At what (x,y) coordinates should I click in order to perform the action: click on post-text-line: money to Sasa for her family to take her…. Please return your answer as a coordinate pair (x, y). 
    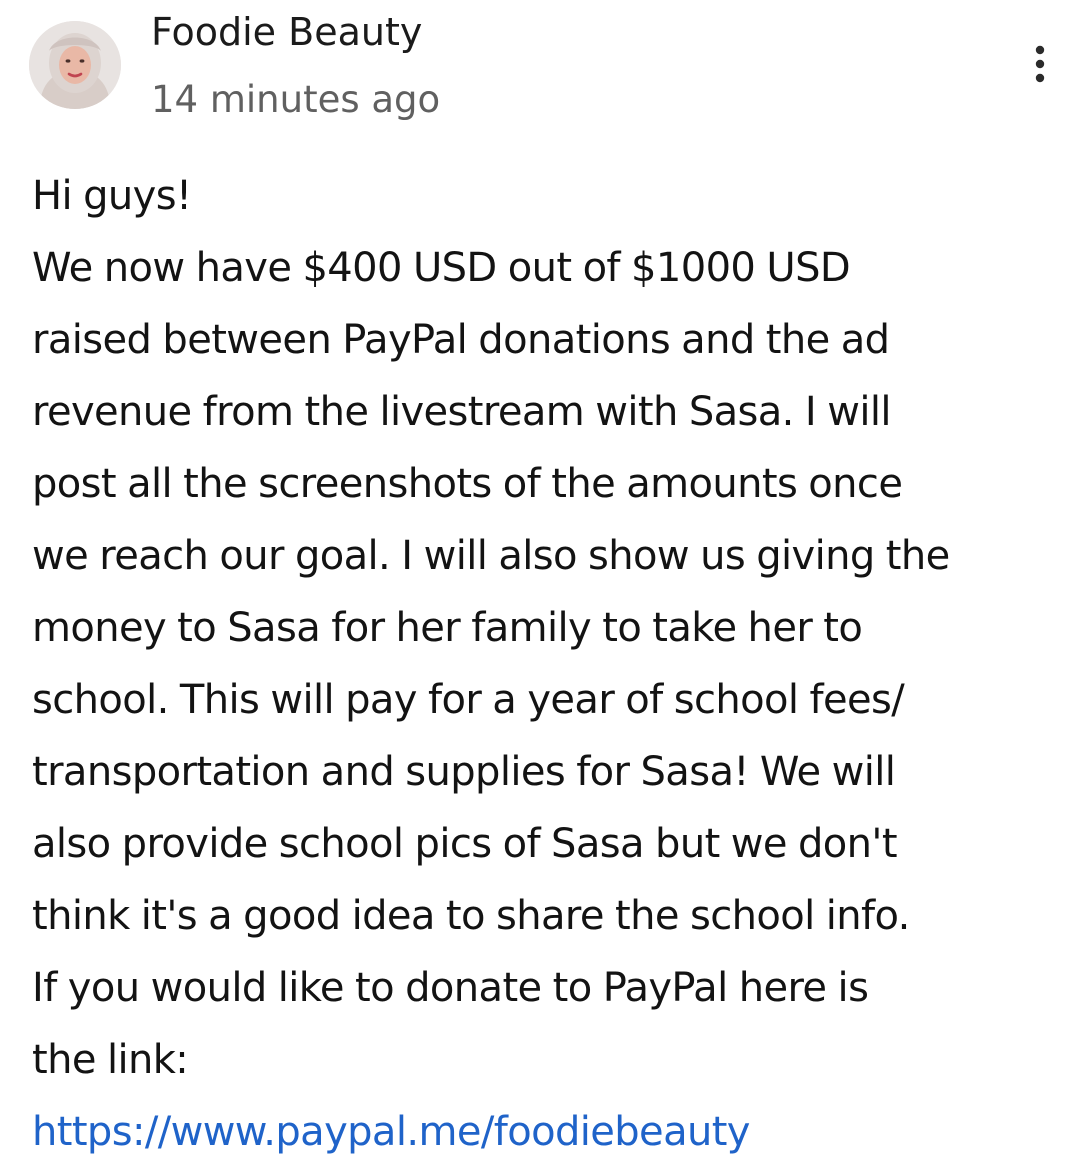
    Looking at the image, I should click on (447, 628).